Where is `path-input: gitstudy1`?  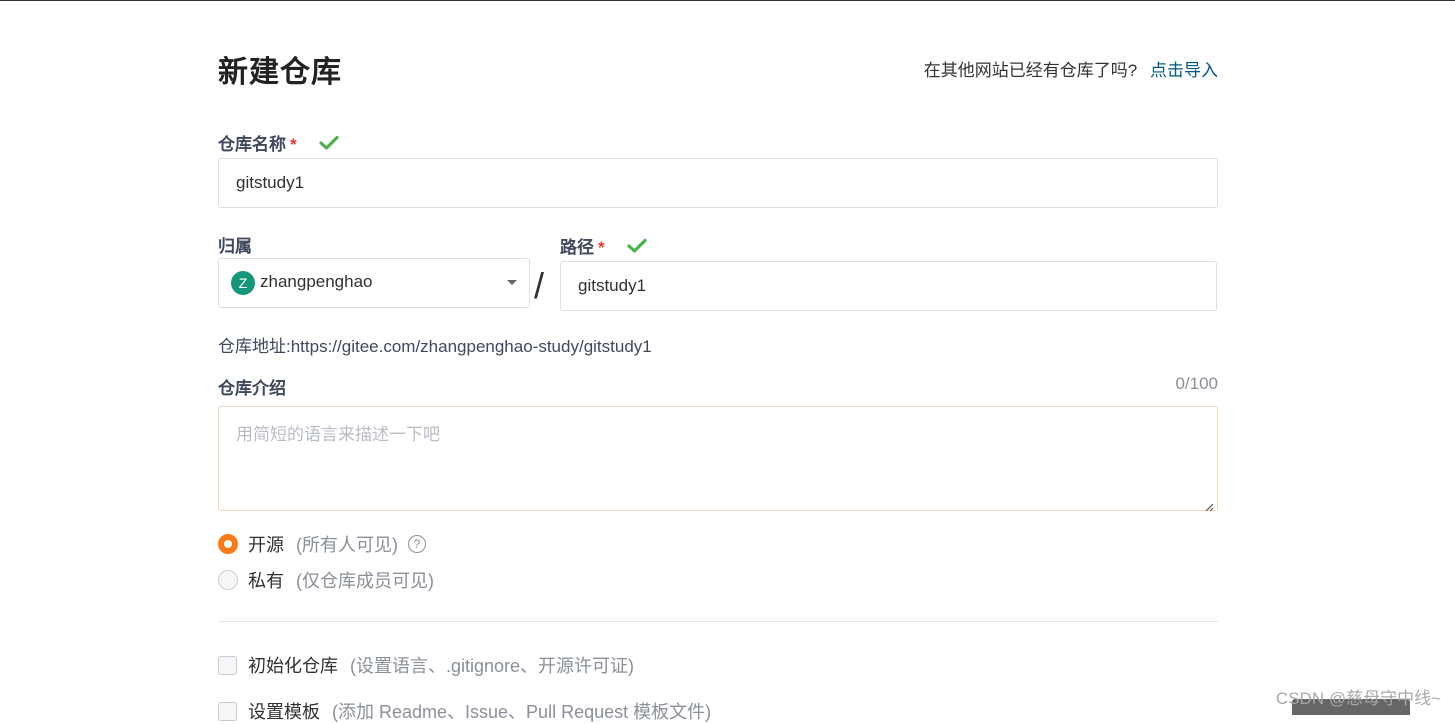
path-input: gitstudy1 is located at coordinates (888, 286).